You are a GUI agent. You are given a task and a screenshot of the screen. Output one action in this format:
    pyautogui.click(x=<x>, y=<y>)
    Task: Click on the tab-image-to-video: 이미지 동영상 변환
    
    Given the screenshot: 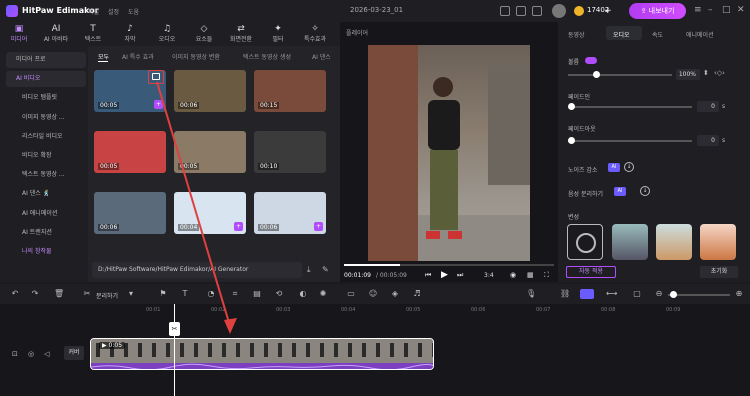 What is the action you would take?
    pyautogui.click(x=196, y=56)
    